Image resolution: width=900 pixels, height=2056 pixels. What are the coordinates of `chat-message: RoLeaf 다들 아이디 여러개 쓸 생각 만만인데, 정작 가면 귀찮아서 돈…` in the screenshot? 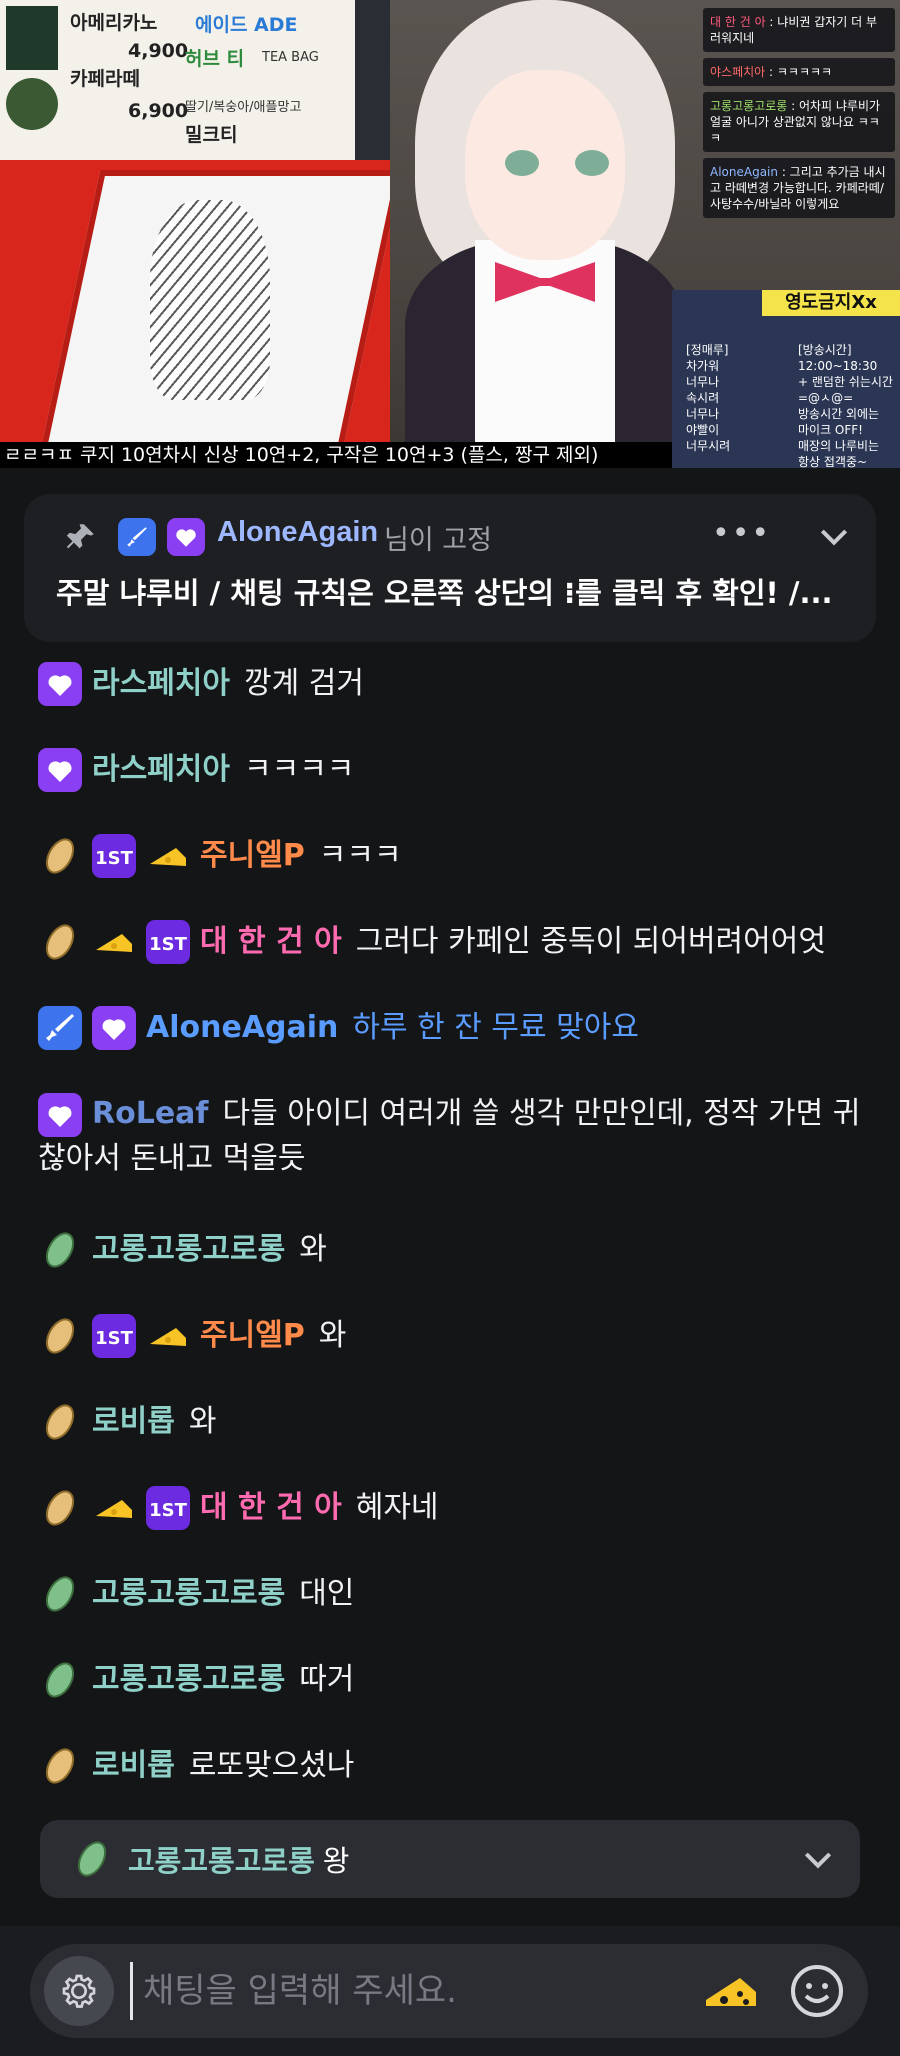 It's located at (453, 1136).